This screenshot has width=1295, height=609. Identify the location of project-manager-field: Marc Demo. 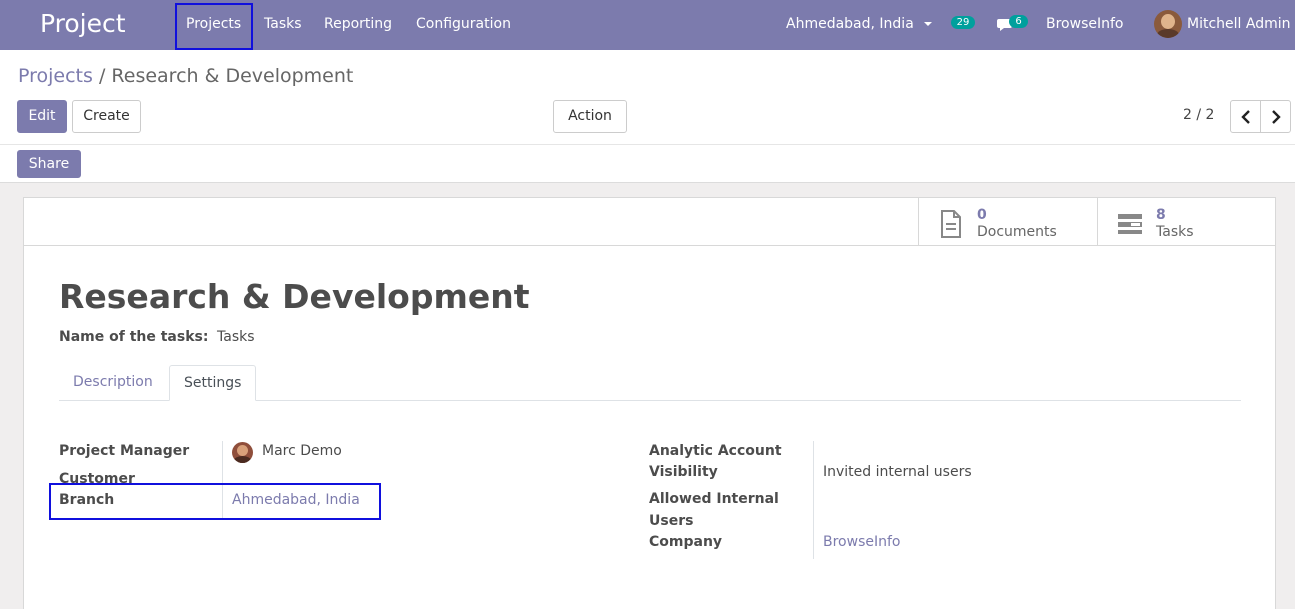
(302, 453).